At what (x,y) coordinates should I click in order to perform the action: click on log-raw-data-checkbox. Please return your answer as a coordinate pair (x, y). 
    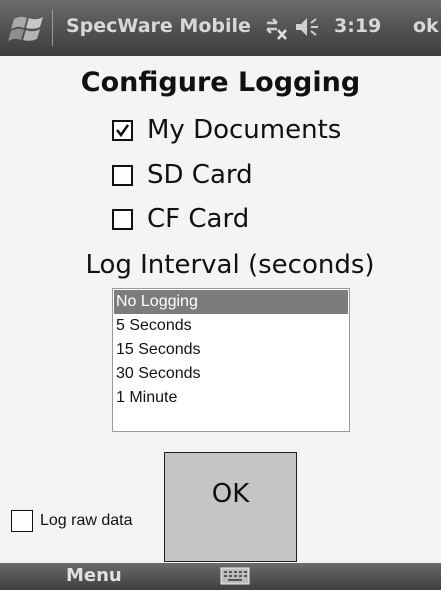
    Looking at the image, I should click on (22, 521).